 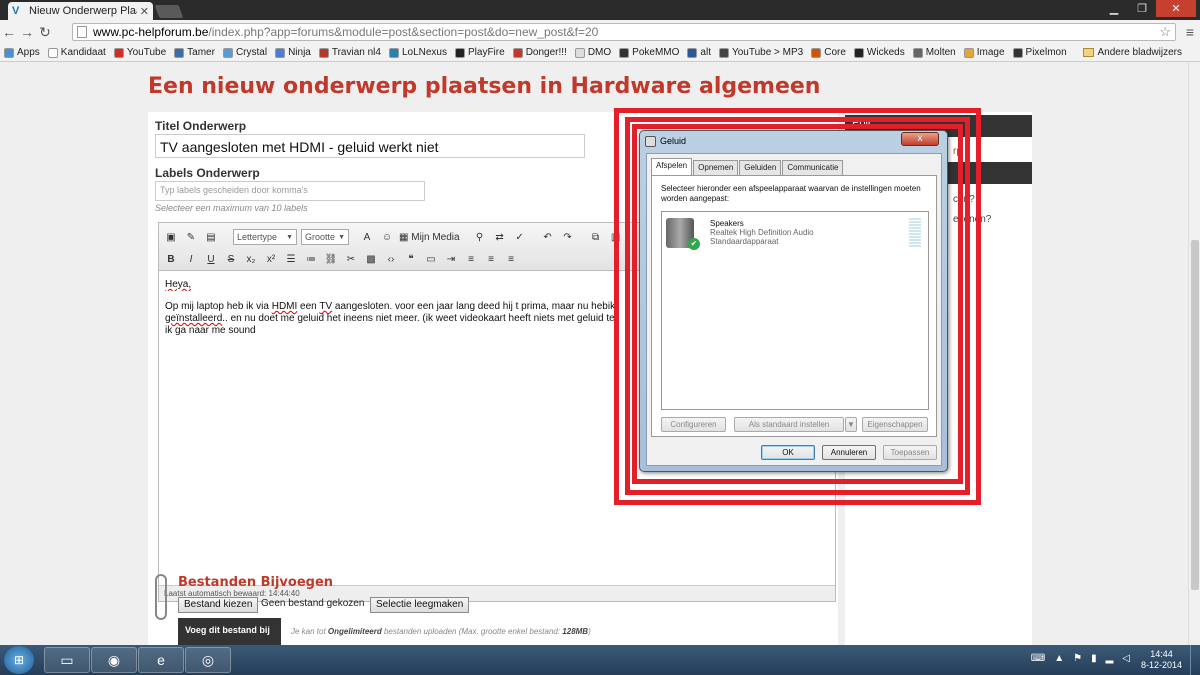 What do you see at coordinates (593, 52) in the screenshot?
I see `bookmark-dmo: DMO` at bounding box center [593, 52].